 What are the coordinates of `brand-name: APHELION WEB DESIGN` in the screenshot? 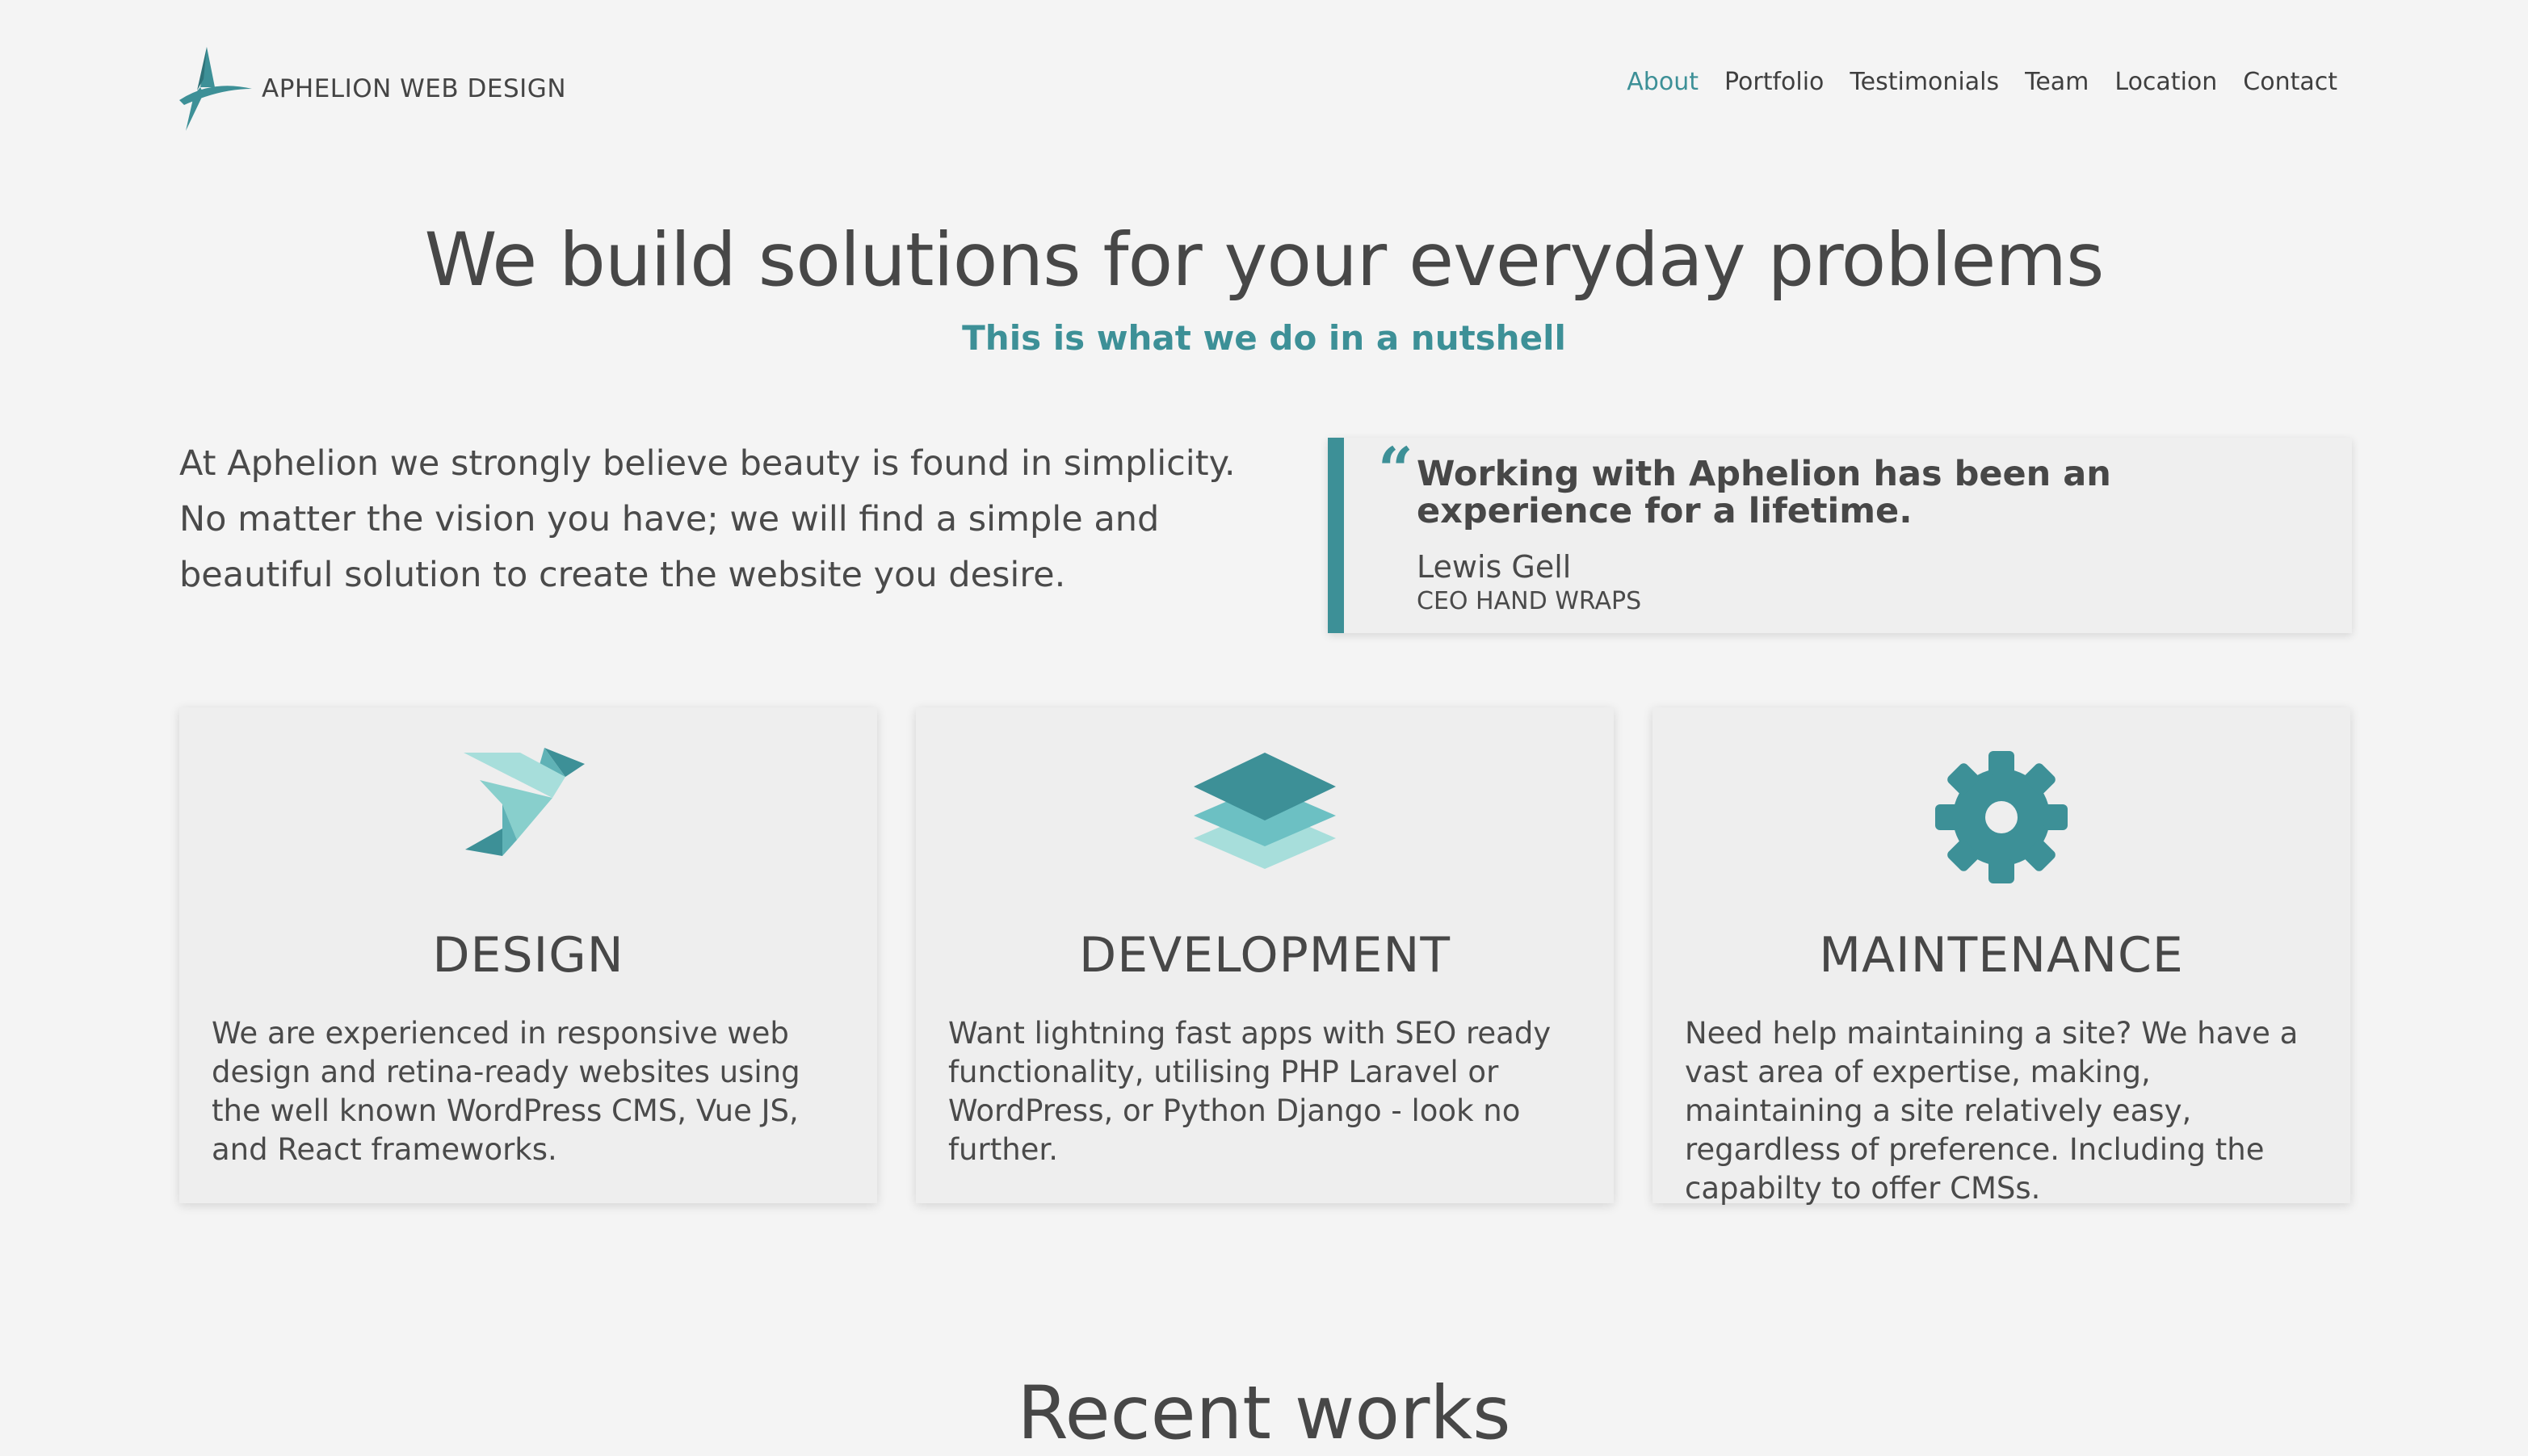 It's located at (414, 88).